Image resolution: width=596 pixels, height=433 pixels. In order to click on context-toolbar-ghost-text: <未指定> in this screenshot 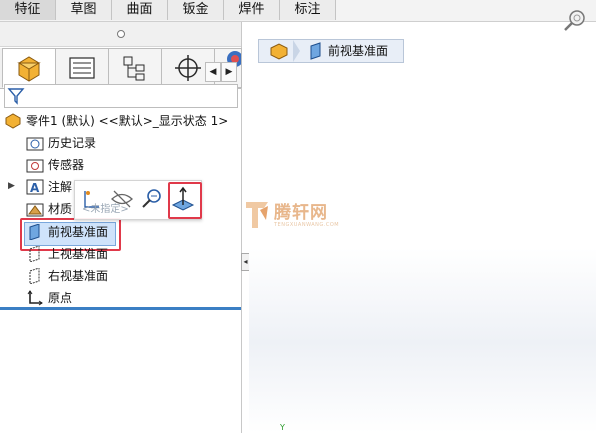, I will do `click(105, 209)`.